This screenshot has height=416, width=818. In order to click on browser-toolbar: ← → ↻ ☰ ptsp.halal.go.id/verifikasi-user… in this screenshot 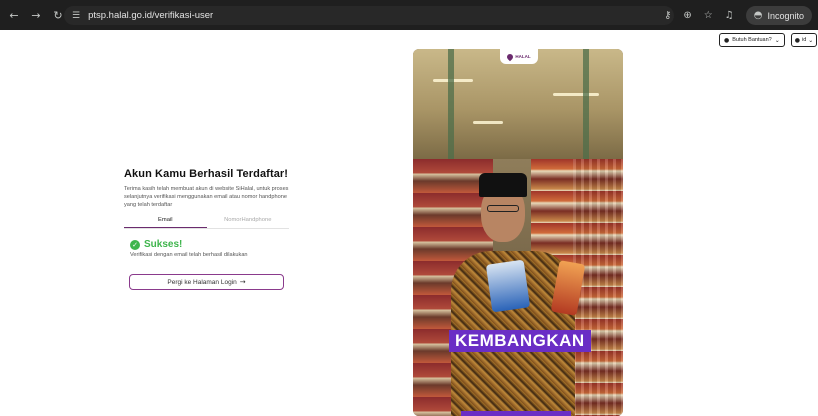, I will do `click(409, 15)`.